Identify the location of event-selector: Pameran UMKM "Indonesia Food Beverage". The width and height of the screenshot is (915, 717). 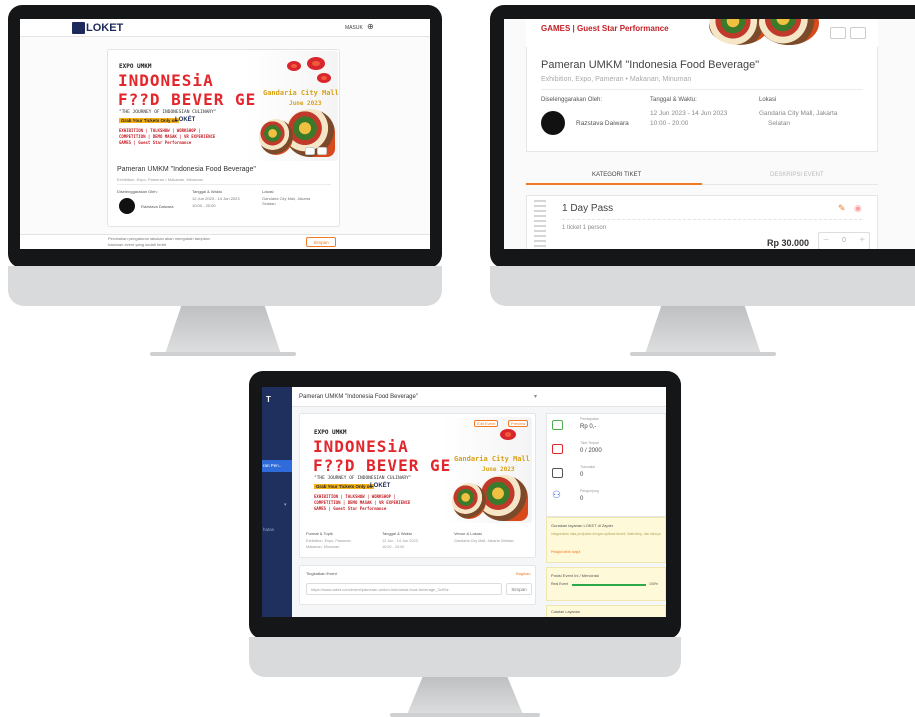
(358, 397).